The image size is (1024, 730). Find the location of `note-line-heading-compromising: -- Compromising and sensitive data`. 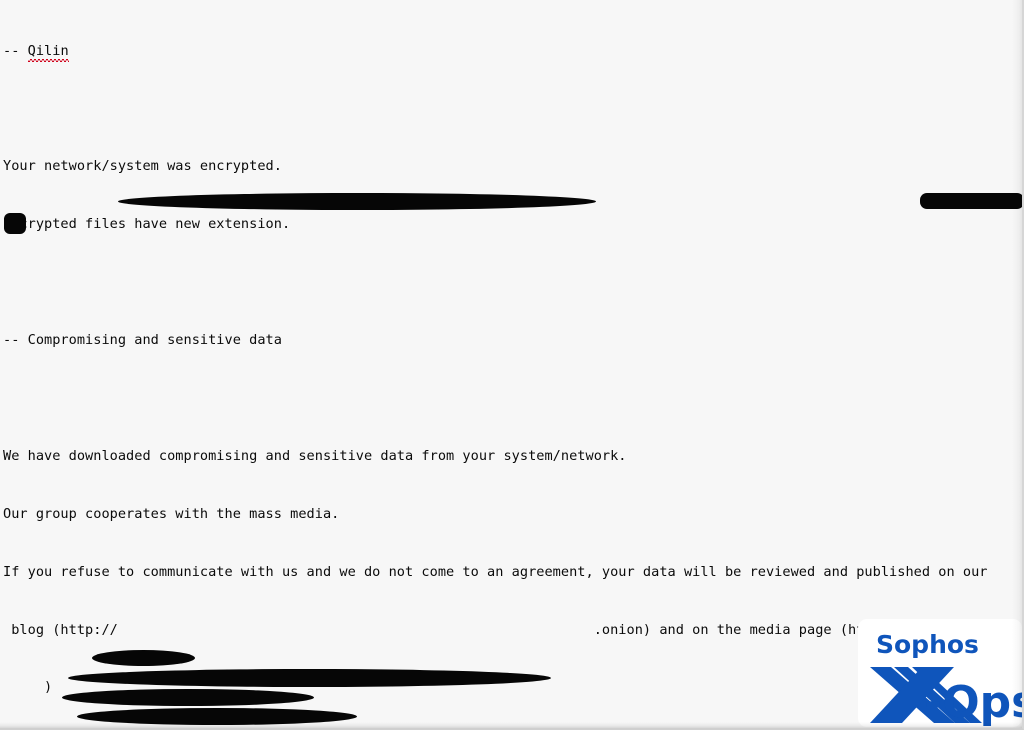

note-line-heading-compromising: -- Compromising and sensitive data is located at coordinates (142, 340).